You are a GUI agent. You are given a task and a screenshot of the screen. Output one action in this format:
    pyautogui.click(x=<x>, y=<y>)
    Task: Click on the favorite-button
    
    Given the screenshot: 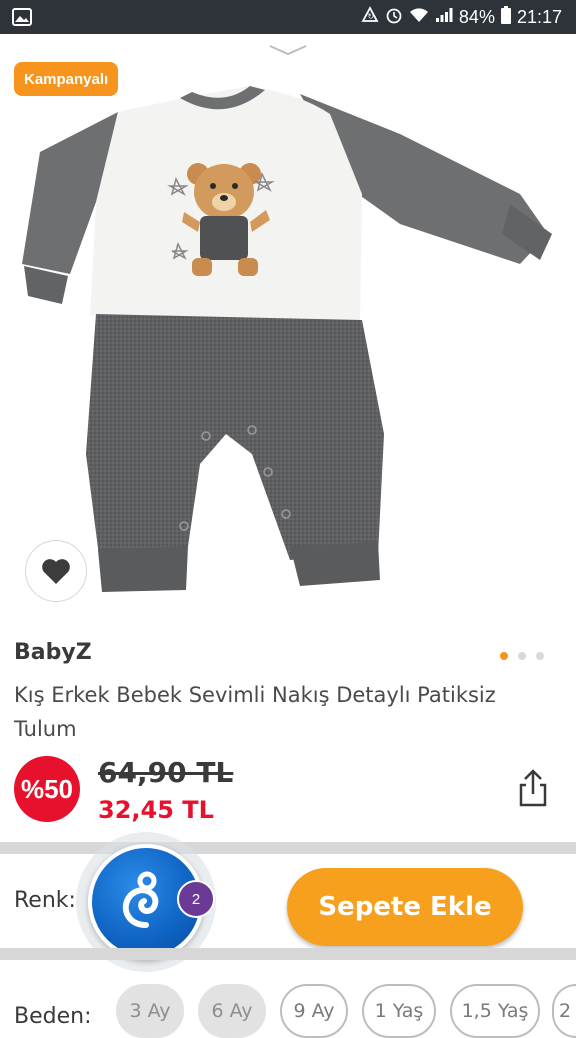 What is the action you would take?
    pyautogui.click(x=56, y=571)
    